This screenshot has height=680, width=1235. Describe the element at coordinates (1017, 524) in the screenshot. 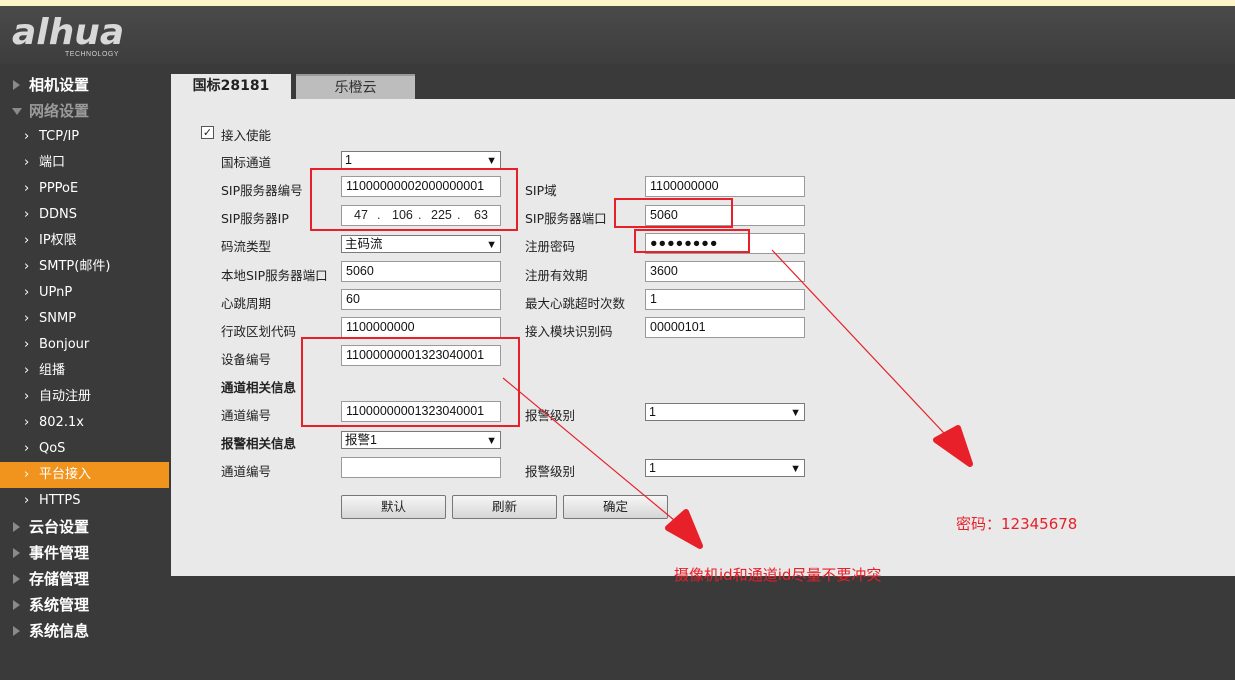

I see `annotation-password-note: 密码：12345678` at that location.